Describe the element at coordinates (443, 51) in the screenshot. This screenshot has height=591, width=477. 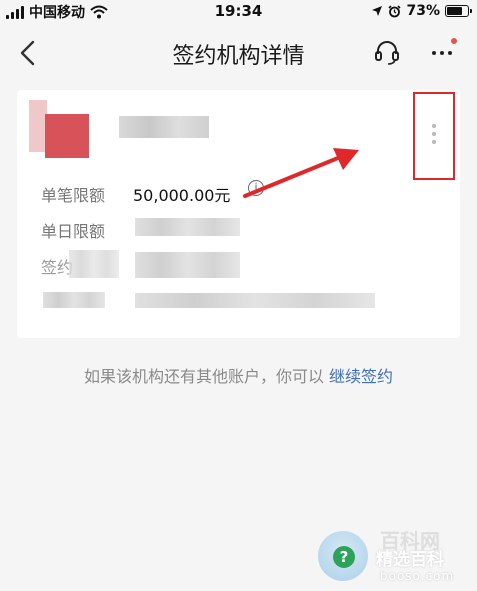
I see `more-options-button` at that location.